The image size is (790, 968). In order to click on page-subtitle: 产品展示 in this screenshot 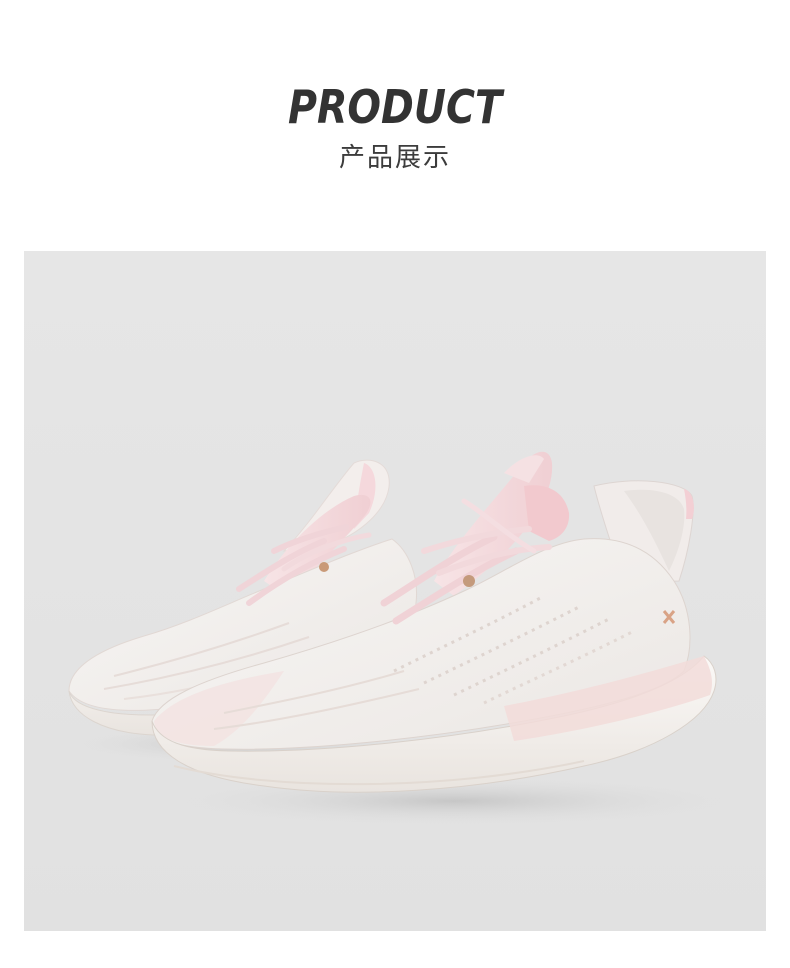, I will do `click(394, 158)`.